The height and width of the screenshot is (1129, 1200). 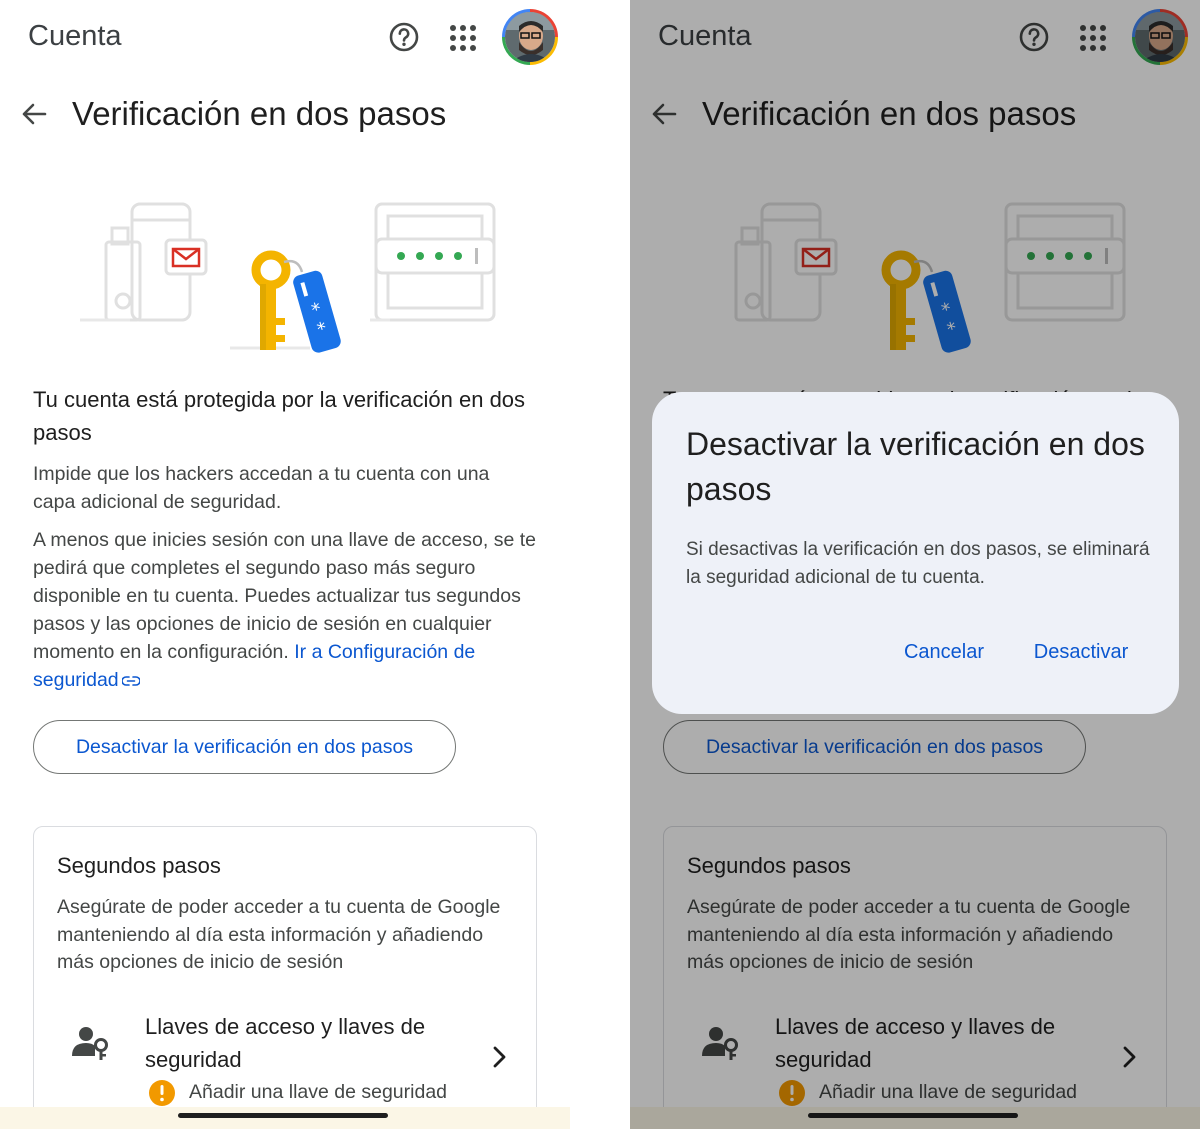 I want to click on cancel-button: Cancelar, so click(x=944, y=652).